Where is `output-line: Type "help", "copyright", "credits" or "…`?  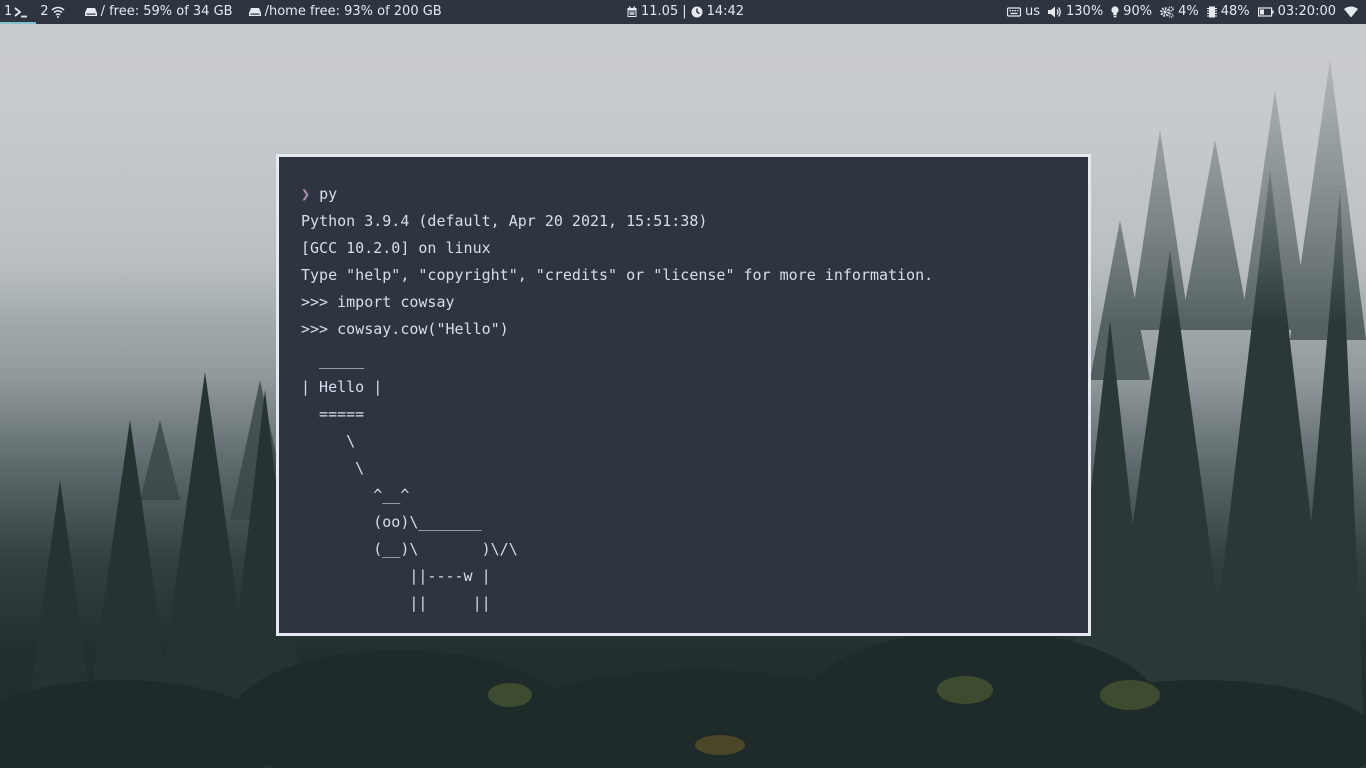 output-line: Type "help", "copyright", "credits" or "… is located at coordinates (617, 275).